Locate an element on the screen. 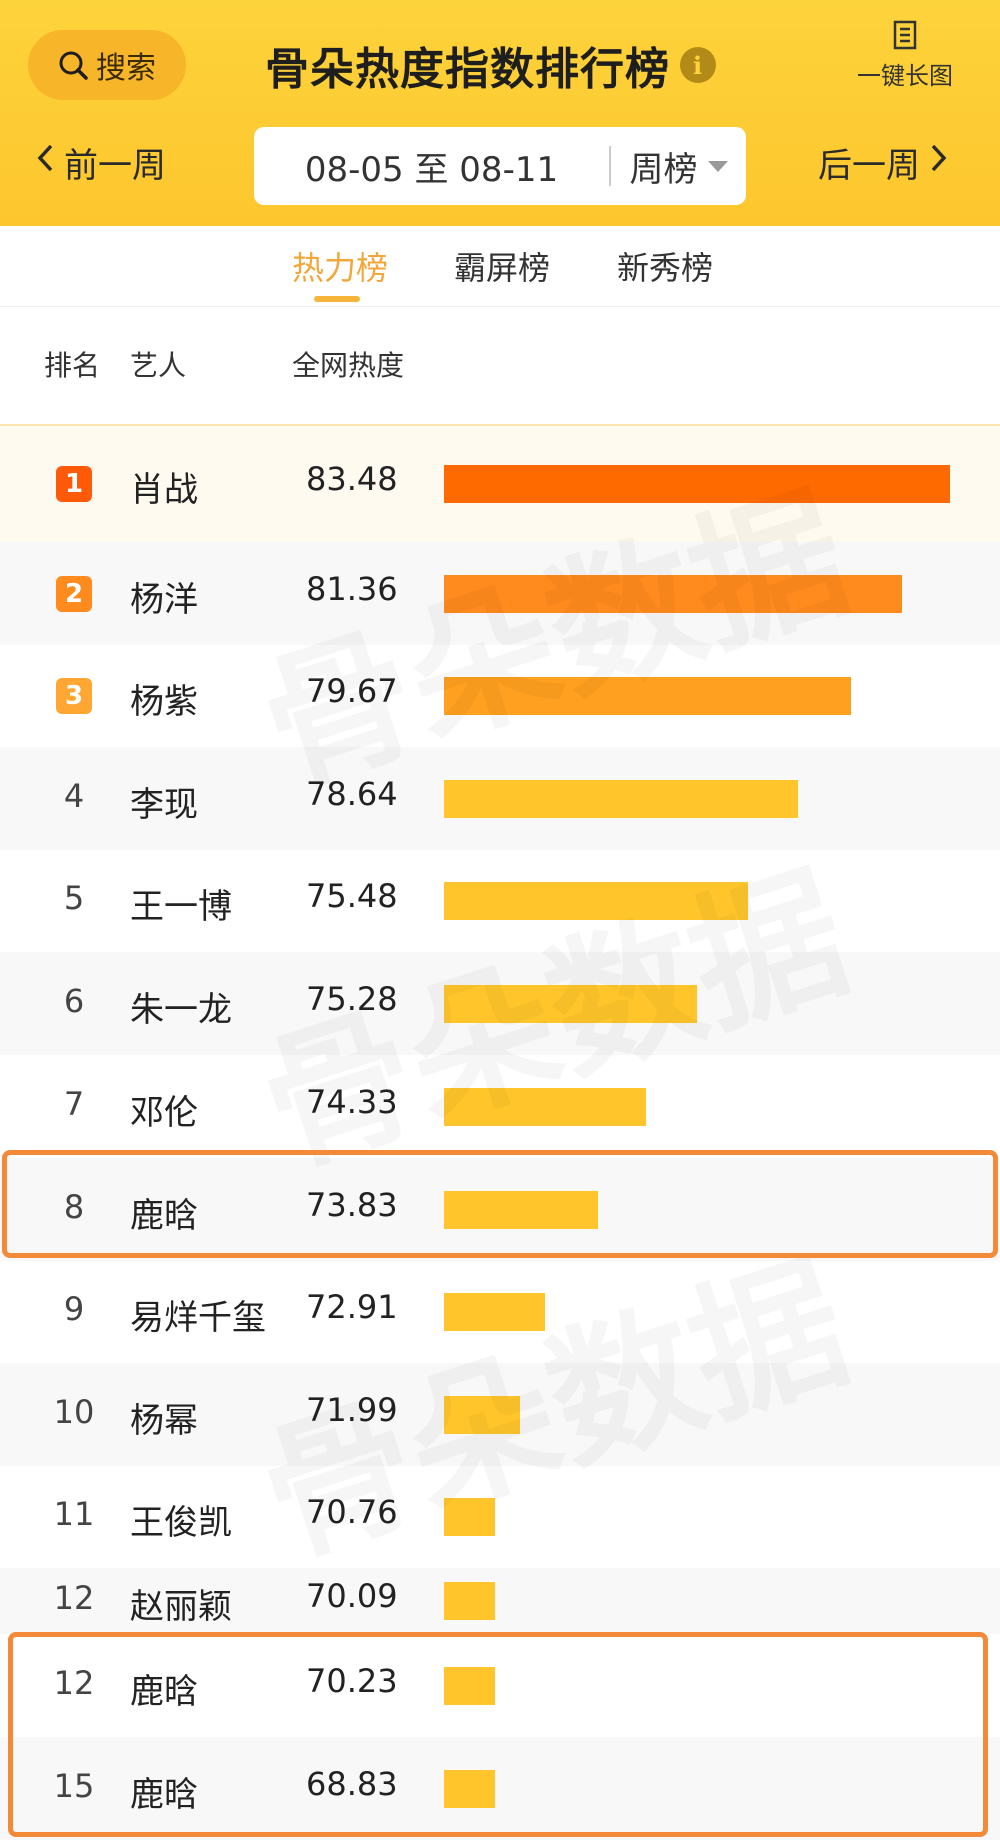 The width and height of the screenshot is (1000, 1841). artist-name: 王俊凯 is located at coordinates (181, 1519).